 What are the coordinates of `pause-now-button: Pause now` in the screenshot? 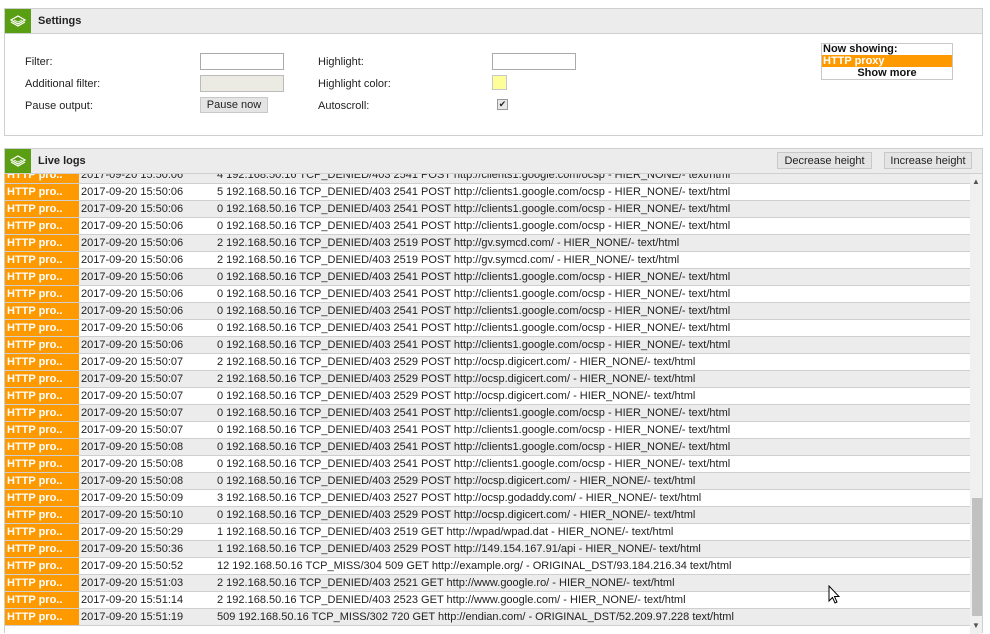 It's located at (234, 105).